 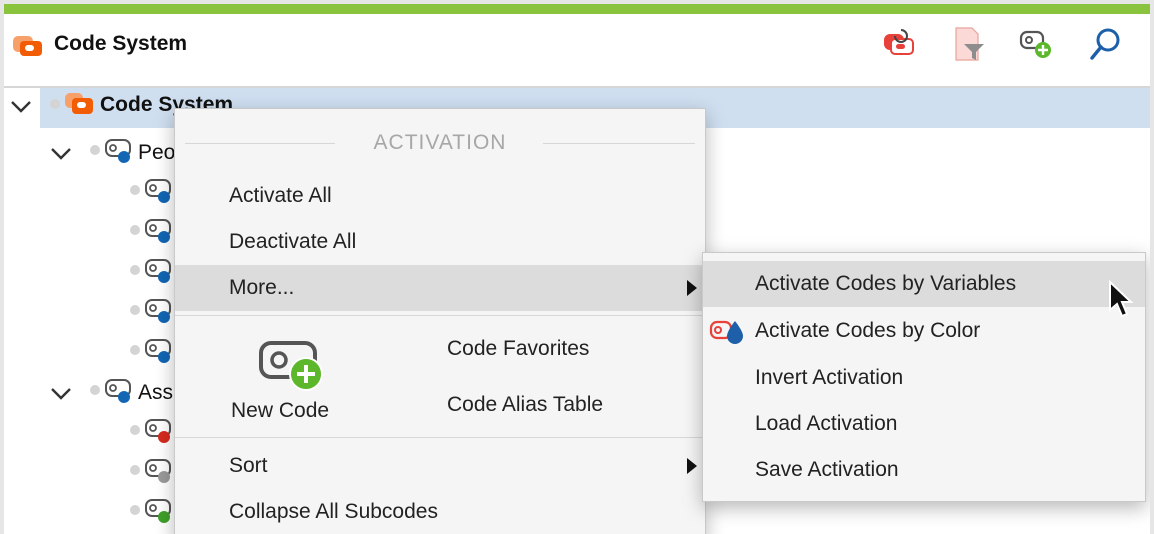 I want to click on menu-item-collapse-all-subcodes: Collapse All Subcodes, so click(x=440, y=511).